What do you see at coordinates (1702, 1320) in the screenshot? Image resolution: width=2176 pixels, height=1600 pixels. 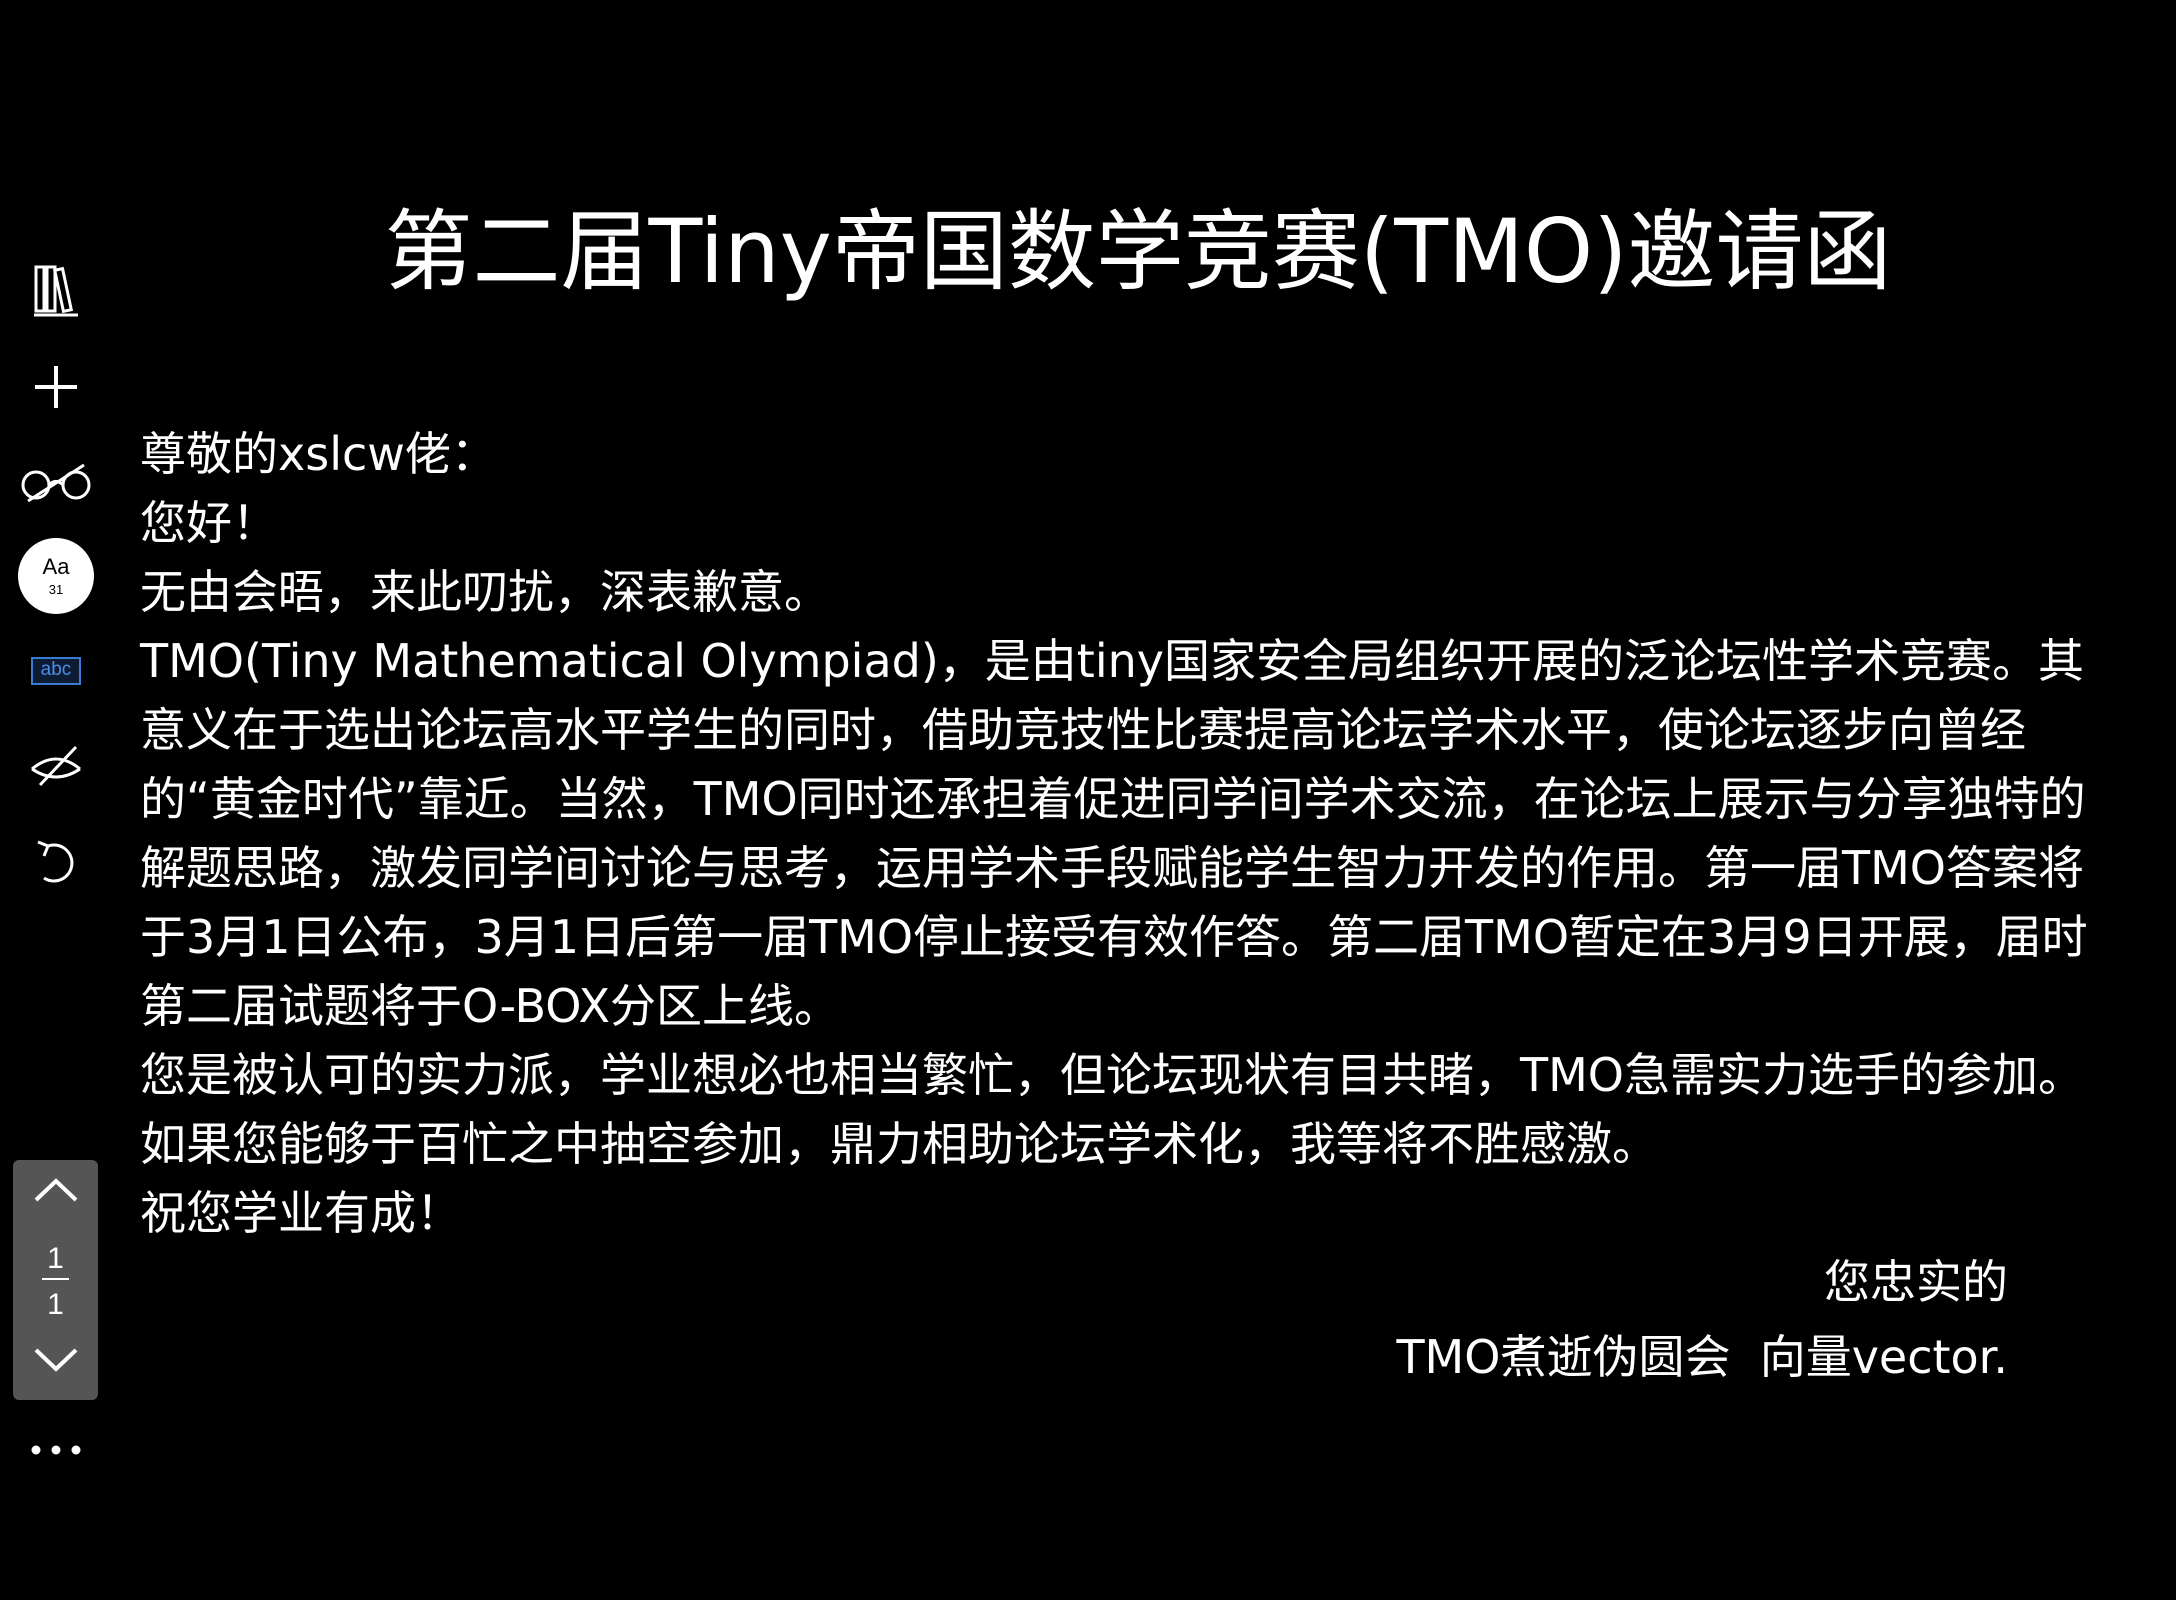 I see `letter-closing: 您忠实的 TMO煮逝伪圆会 向量vector.` at bounding box center [1702, 1320].